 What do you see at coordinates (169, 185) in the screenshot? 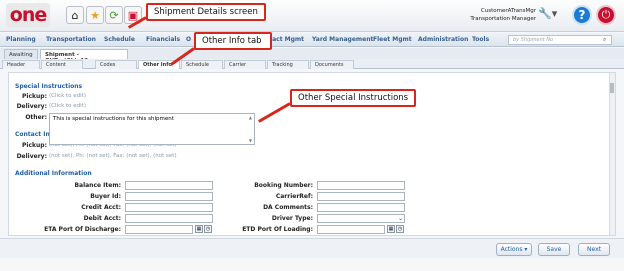
I see `balance-item-input` at bounding box center [169, 185].